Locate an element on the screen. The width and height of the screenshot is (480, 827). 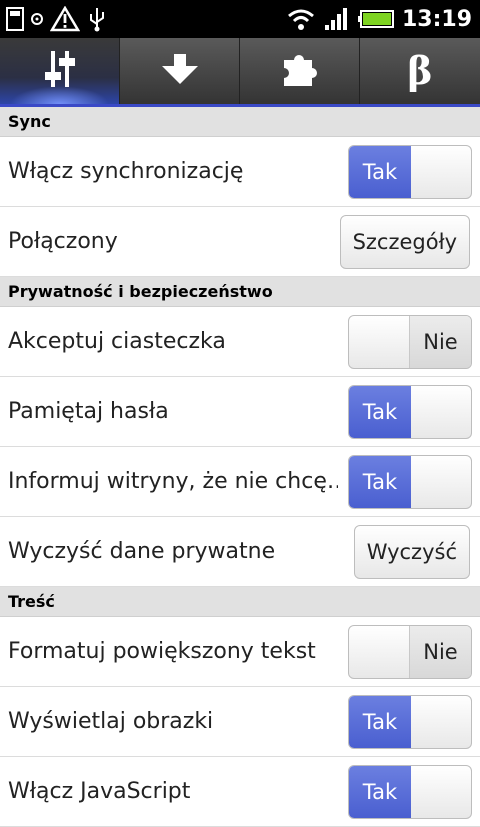
tab-downloads is located at coordinates (180, 71).